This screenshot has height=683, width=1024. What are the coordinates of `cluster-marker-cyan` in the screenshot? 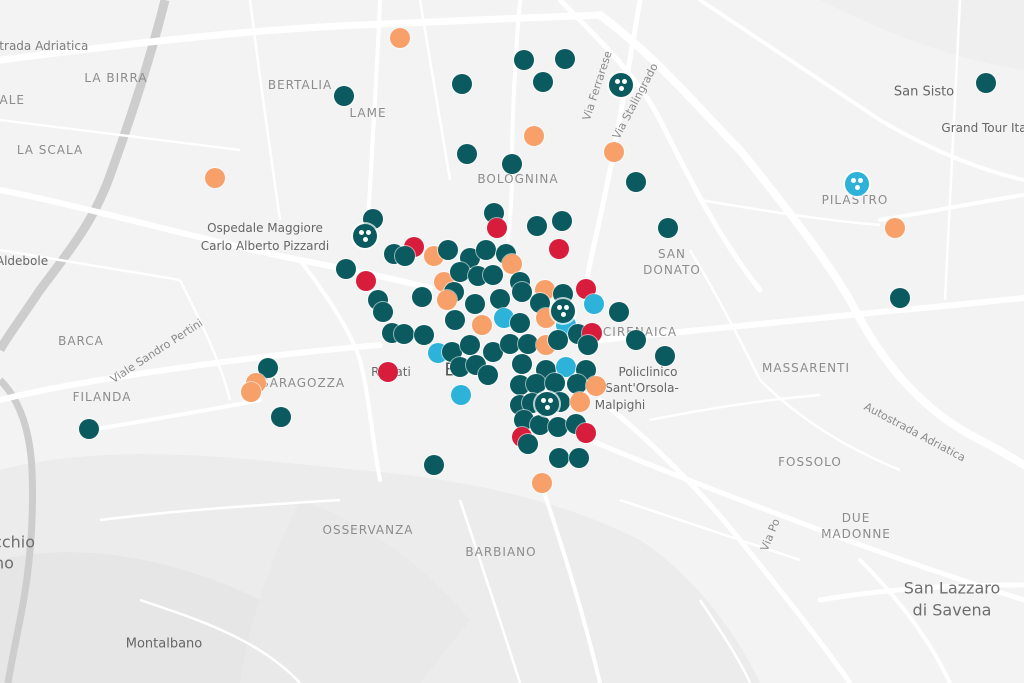 It's located at (857, 184).